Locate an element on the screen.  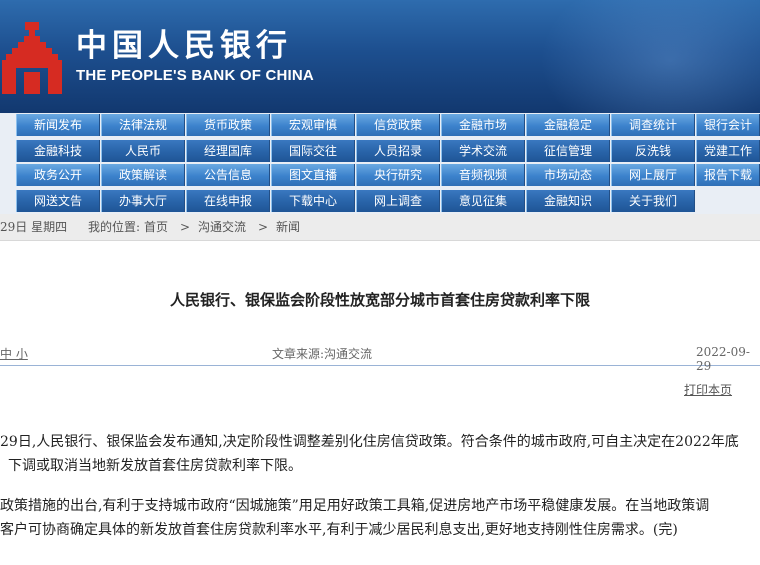
nav-item-opinion-collection: 意见征集 is located at coordinates (483, 201).